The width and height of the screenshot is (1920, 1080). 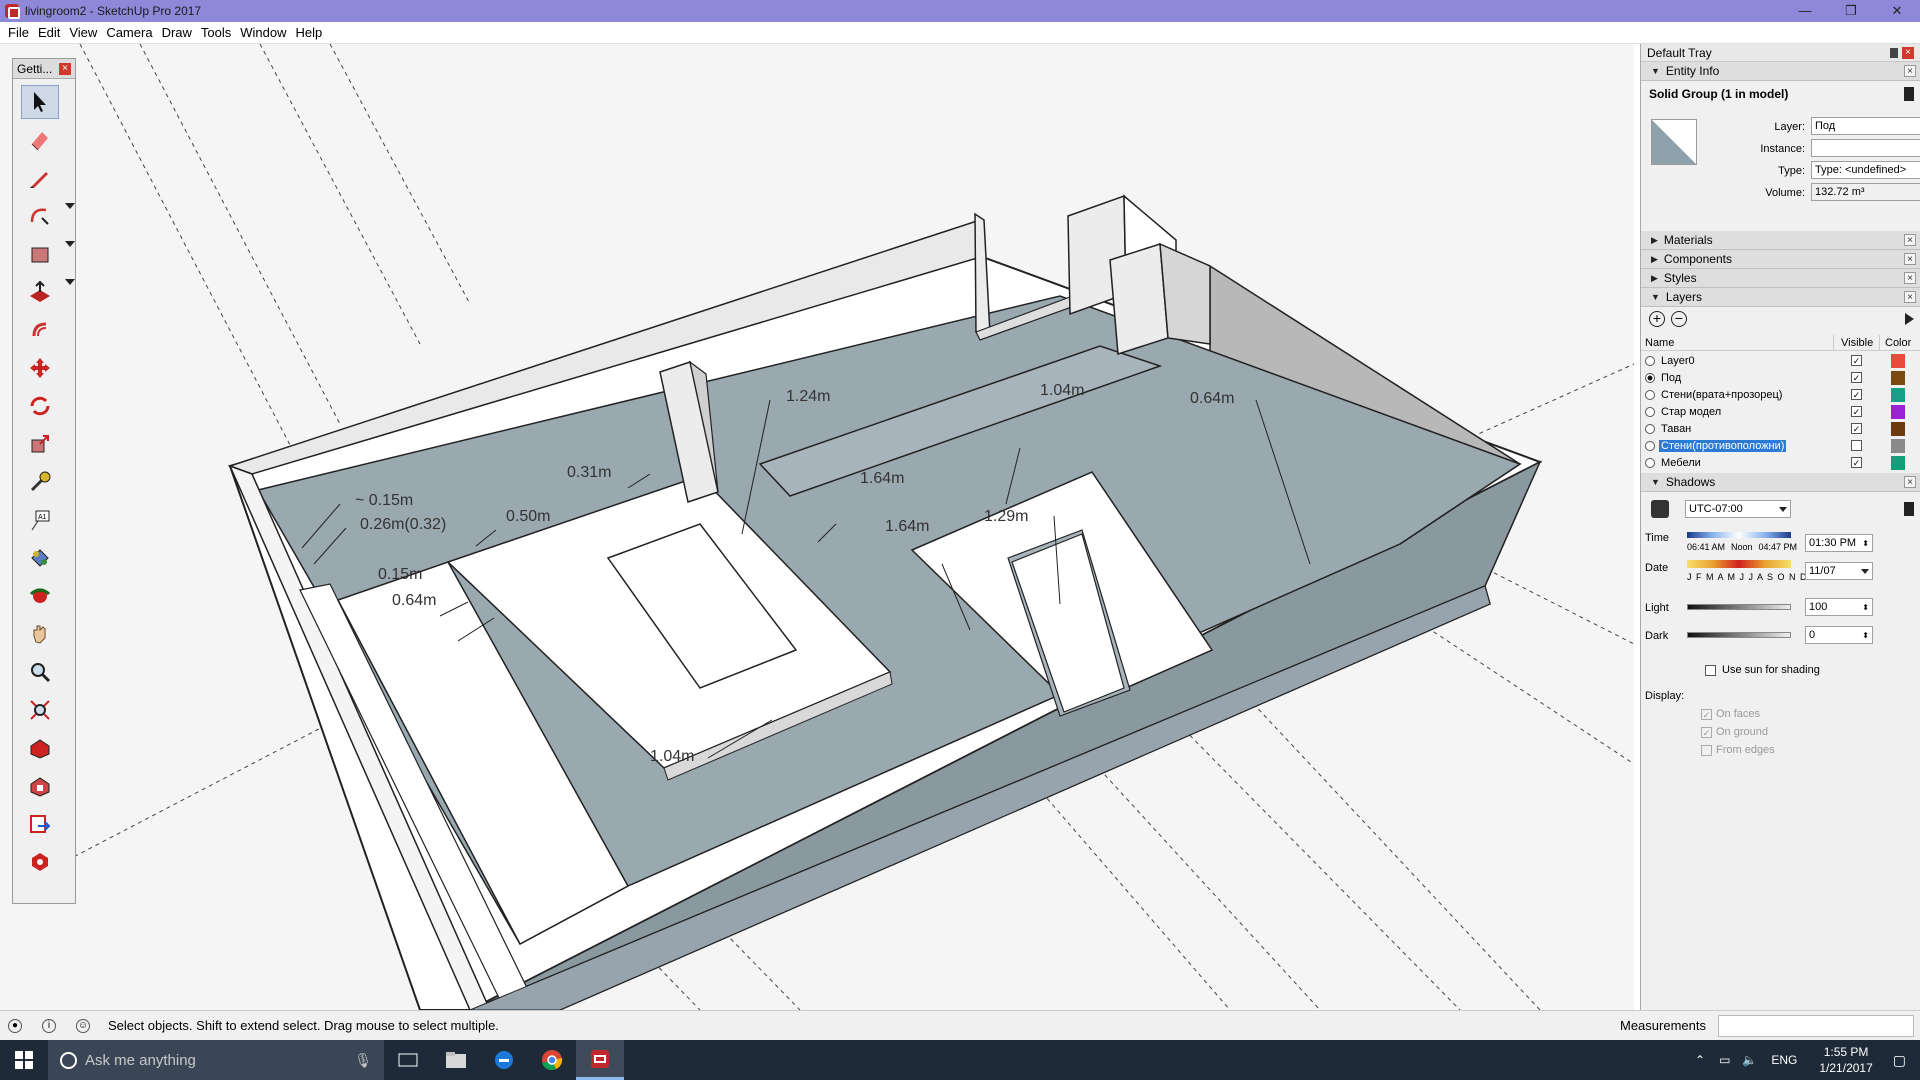 I want to click on geolocation-icon: ●, so click(x=15, y=1025).